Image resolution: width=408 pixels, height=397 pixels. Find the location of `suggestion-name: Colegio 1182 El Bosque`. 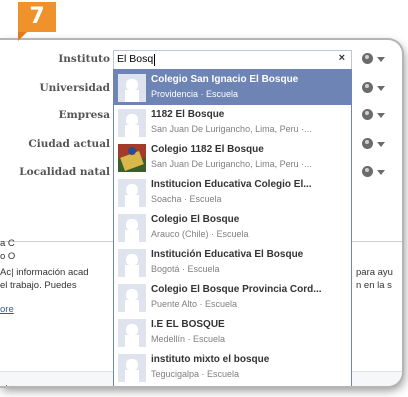

suggestion-name: Colegio 1182 El Bosque is located at coordinates (207, 149).